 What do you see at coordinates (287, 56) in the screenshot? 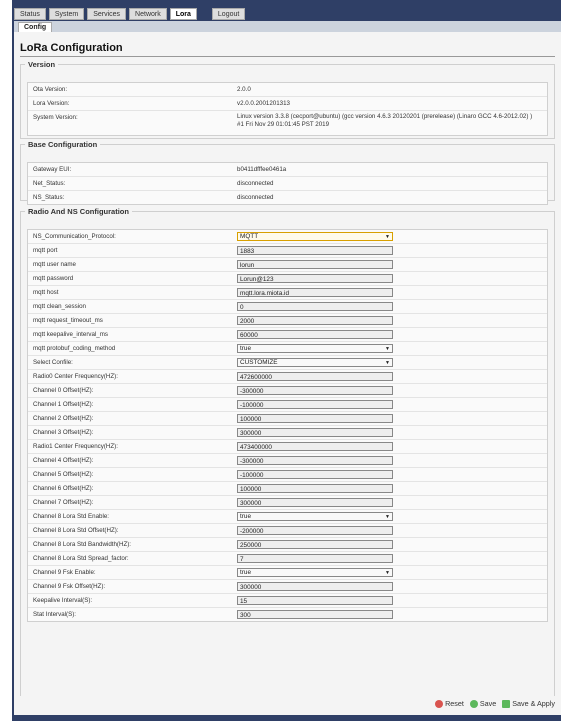
I see `title-divider` at bounding box center [287, 56].